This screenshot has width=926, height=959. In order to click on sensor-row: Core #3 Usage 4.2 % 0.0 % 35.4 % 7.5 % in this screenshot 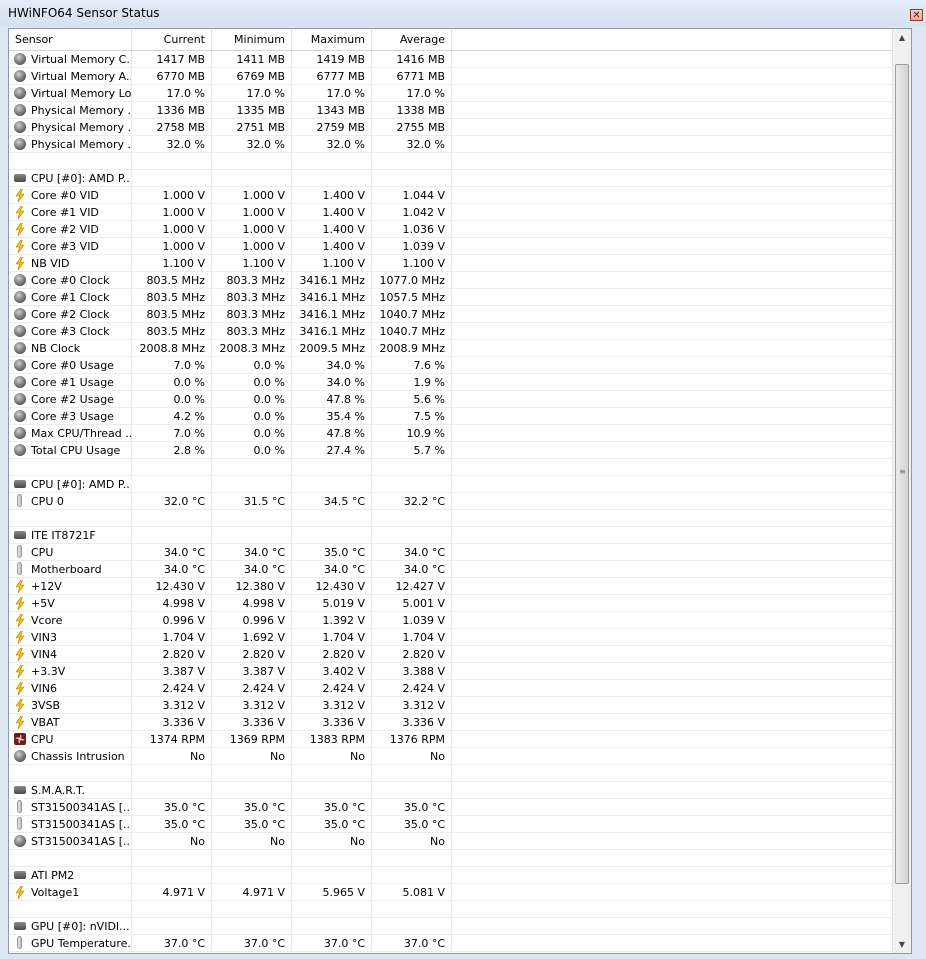, I will do `click(451, 416)`.